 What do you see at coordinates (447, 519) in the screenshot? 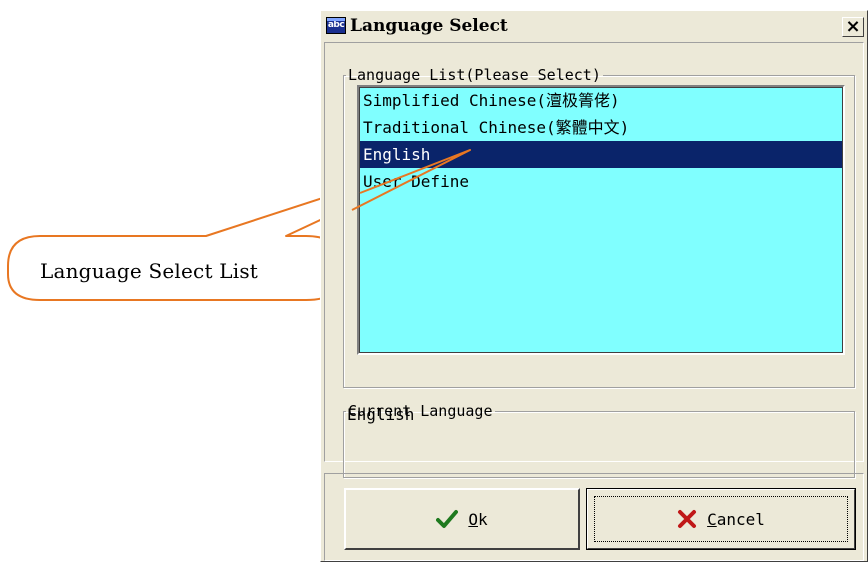
I see `check-icon` at bounding box center [447, 519].